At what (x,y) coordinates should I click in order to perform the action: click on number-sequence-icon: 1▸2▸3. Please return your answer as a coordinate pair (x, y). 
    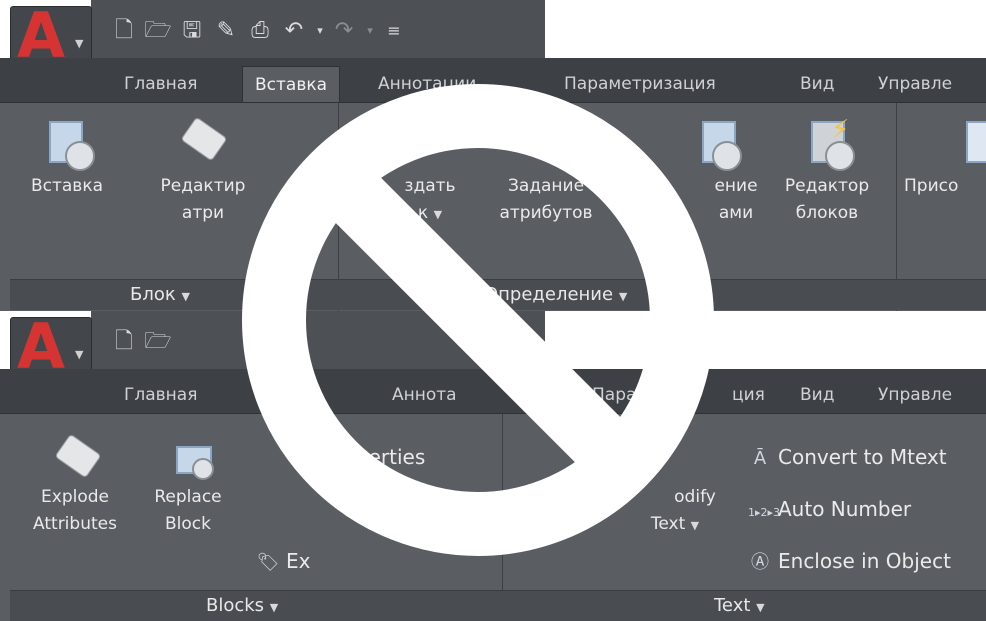
    Looking at the image, I should click on (764, 512).